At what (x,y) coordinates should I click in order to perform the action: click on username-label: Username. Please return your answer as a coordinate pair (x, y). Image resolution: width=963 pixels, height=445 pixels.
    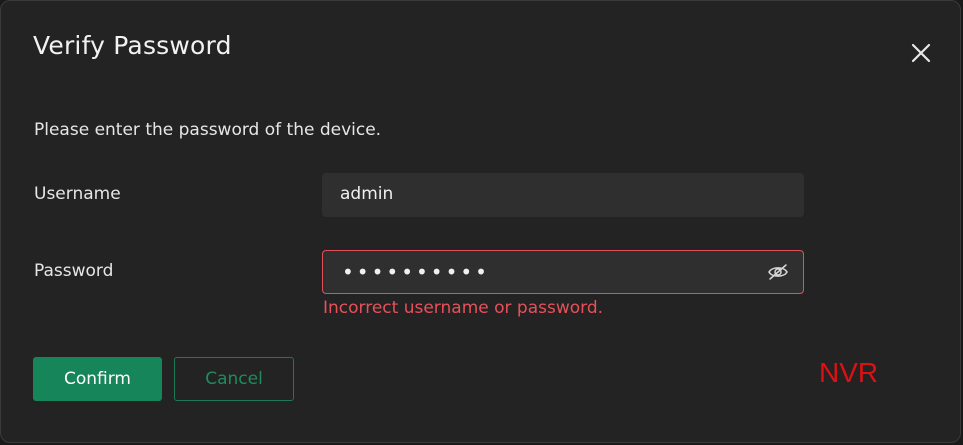
    Looking at the image, I should click on (77, 194).